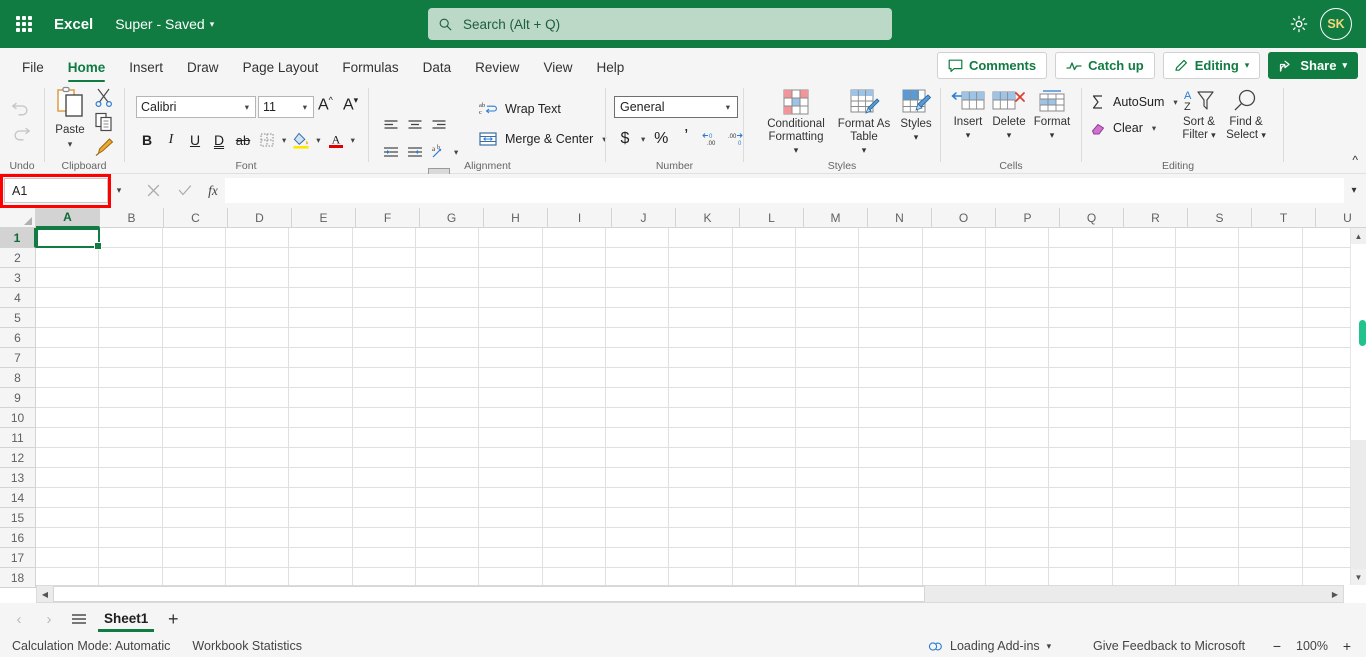 Image resolution: width=1366 pixels, height=657 pixels. What do you see at coordinates (1017, 358) in the screenshot?
I see `cell-P7` at bounding box center [1017, 358].